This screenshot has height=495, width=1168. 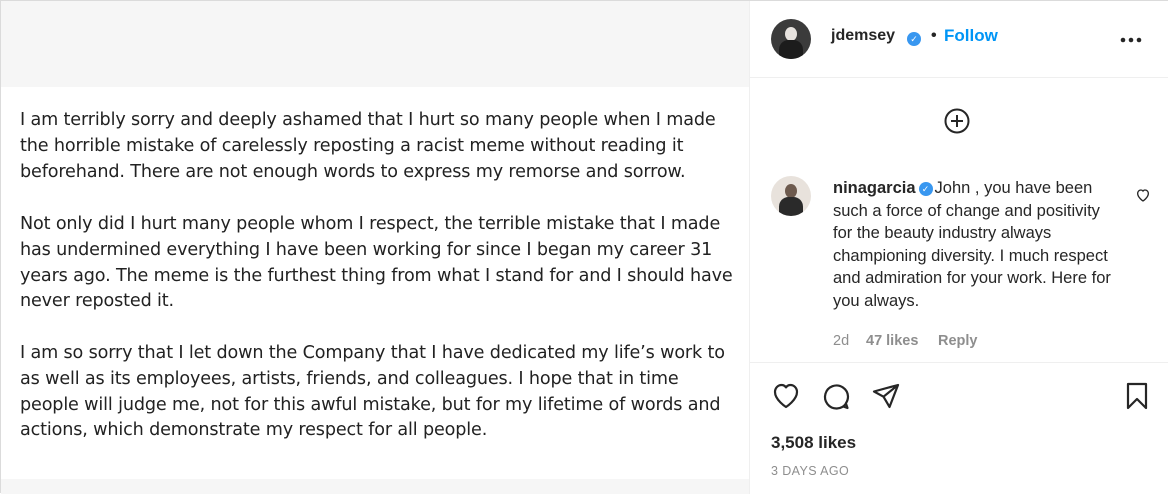 What do you see at coordinates (971, 36) in the screenshot?
I see `follow-button: Follow` at bounding box center [971, 36].